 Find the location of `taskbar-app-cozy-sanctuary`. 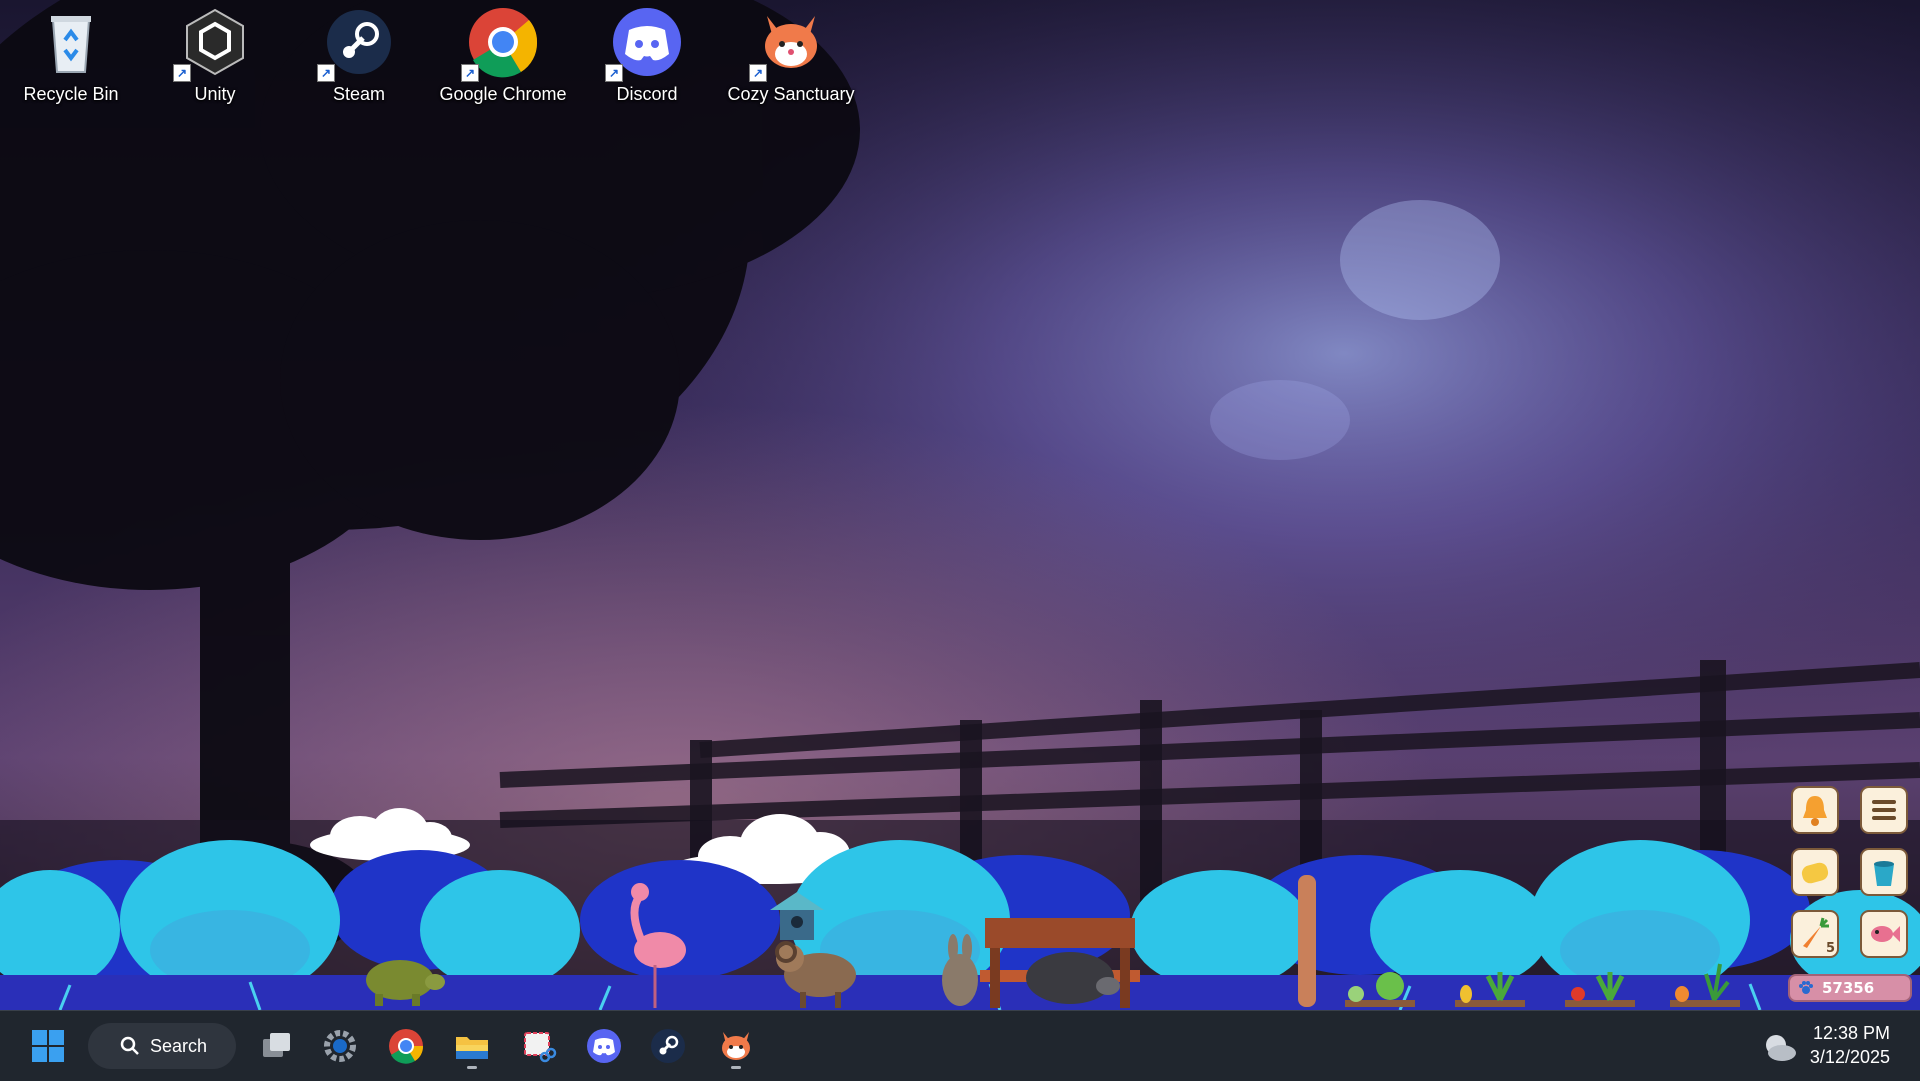

taskbar-app-cozy-sanctuary is located at coordinates (736, 1046).